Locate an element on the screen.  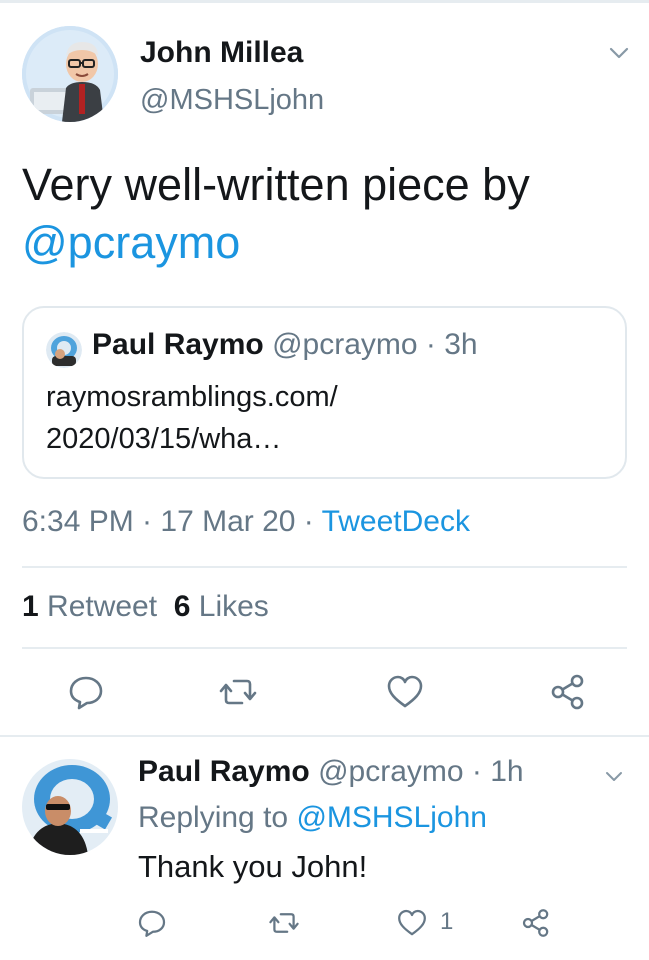
retweet-count: 1 is located at coordinates (30, 606).